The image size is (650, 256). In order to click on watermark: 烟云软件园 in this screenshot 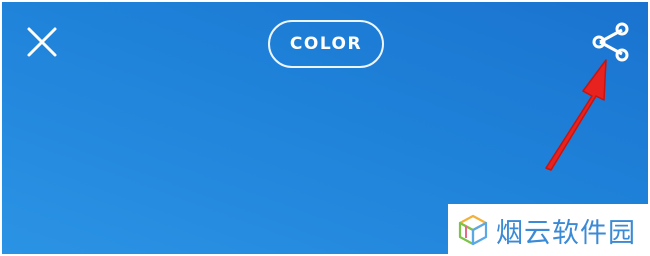, I will do `click(549, 230)`.